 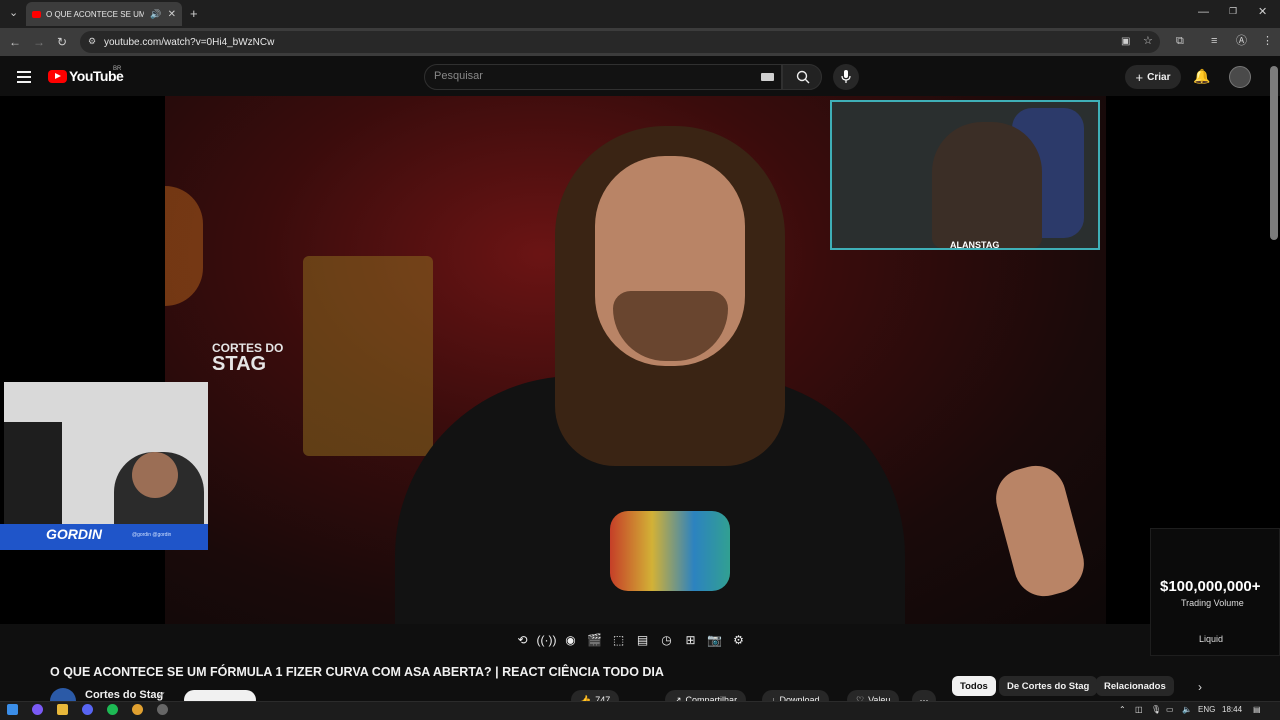 I want to click on background-panel, so click(x=368, y=356).